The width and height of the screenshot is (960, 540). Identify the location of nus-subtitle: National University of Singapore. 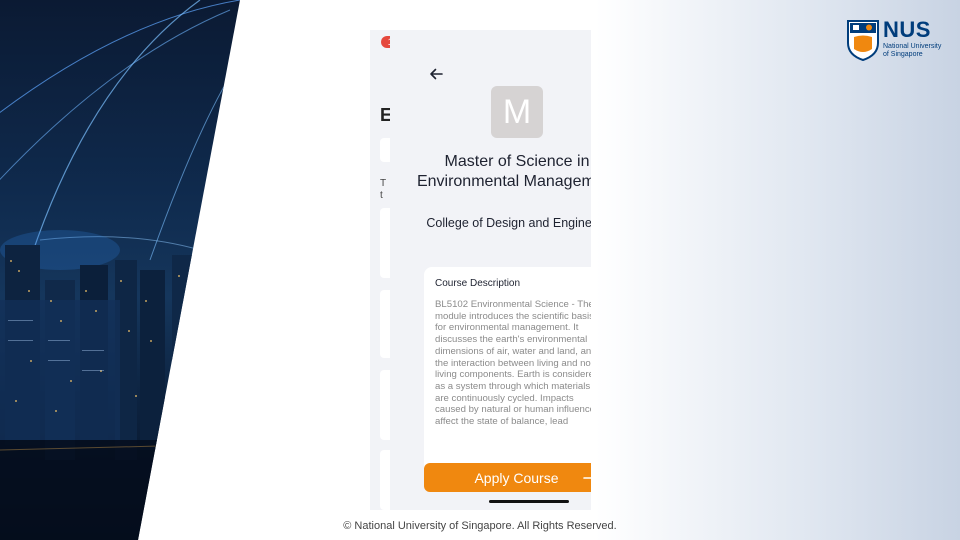
(912, 50).